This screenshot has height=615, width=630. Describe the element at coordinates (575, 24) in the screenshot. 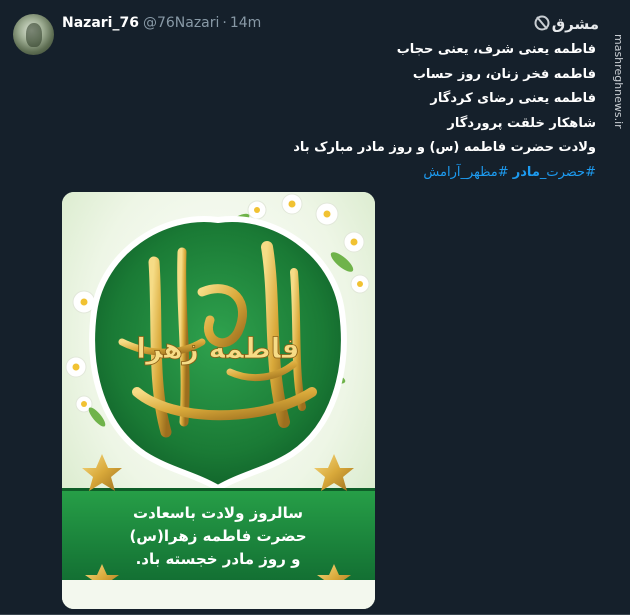

I see `watermark-logo-text: مشرق` at that location.